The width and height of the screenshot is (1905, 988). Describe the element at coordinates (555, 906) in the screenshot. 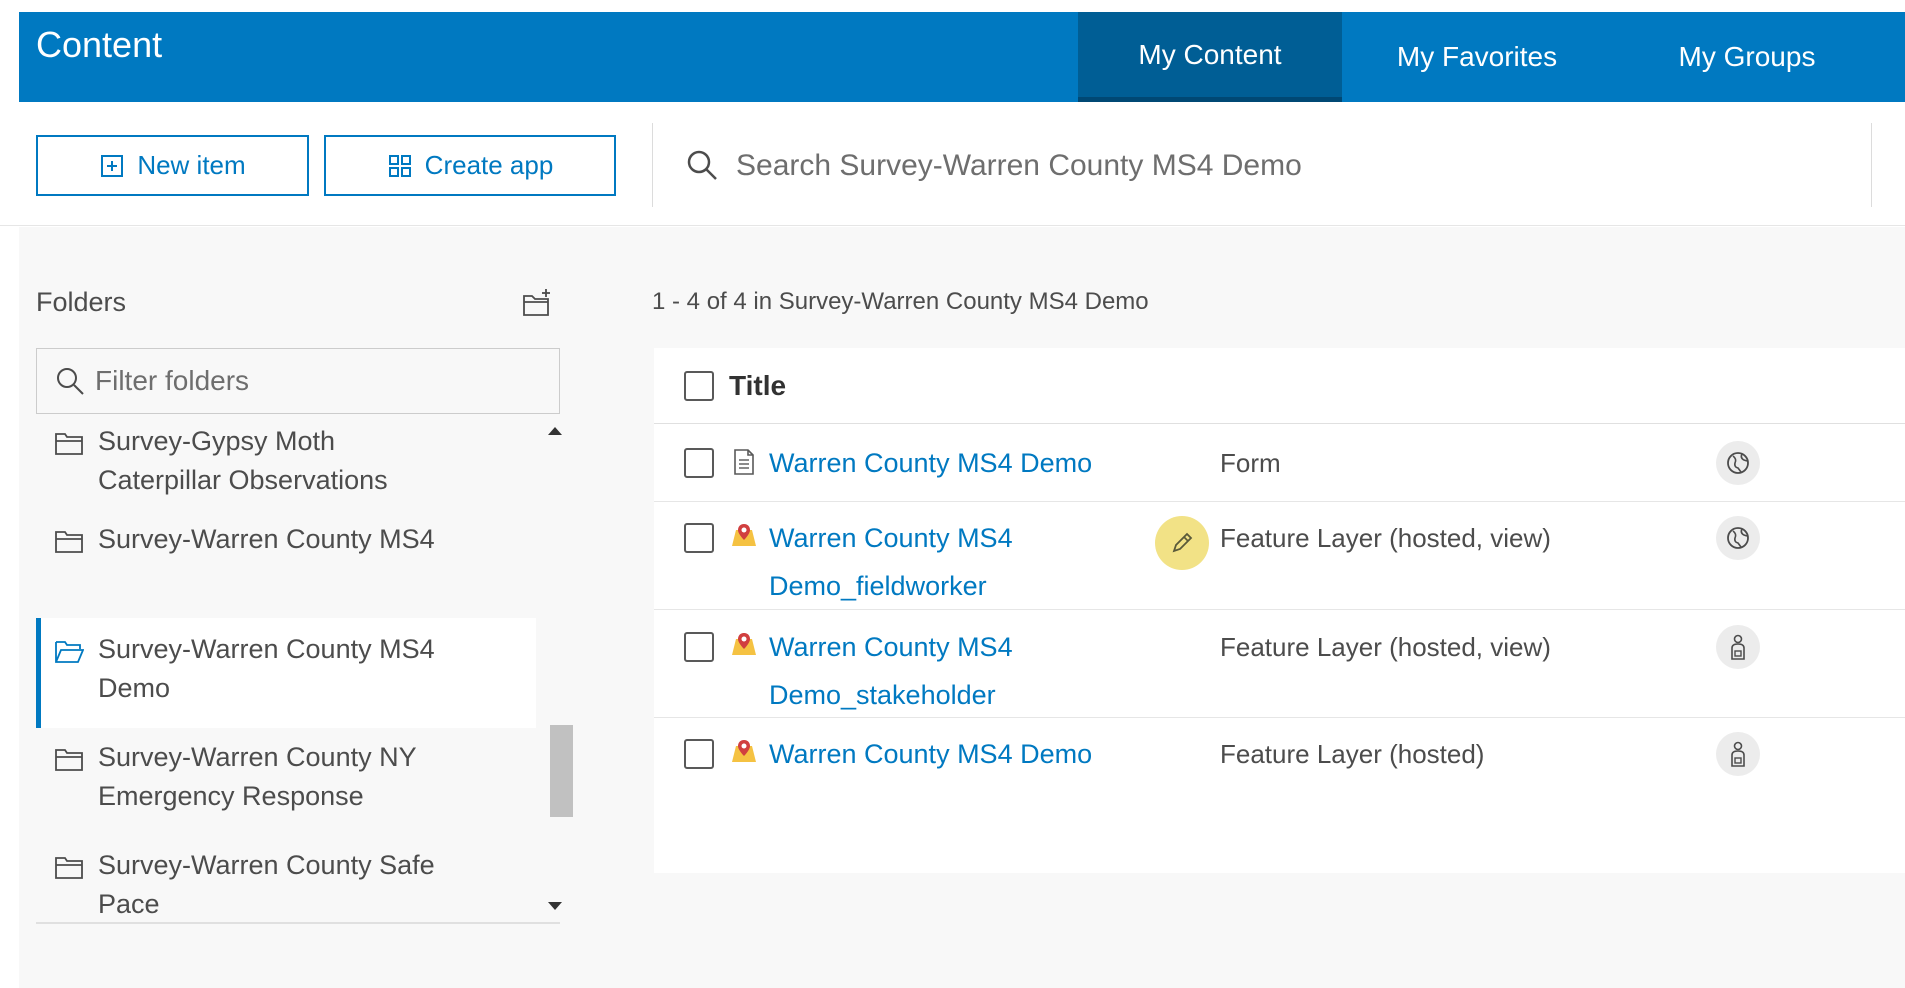

I see `scroll-down-arrow-icon` at that location.